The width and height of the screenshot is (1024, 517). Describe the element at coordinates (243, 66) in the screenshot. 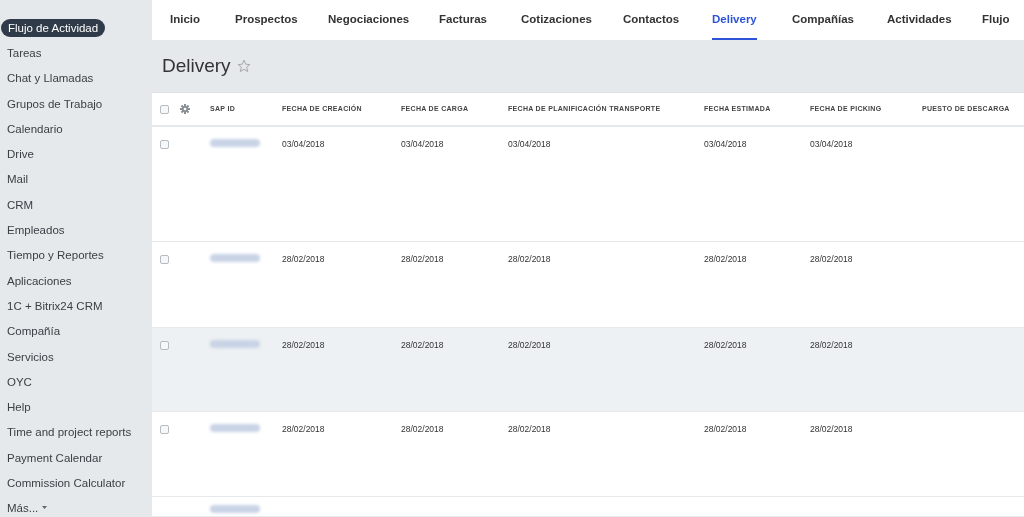

I see `star-icon` at that location.